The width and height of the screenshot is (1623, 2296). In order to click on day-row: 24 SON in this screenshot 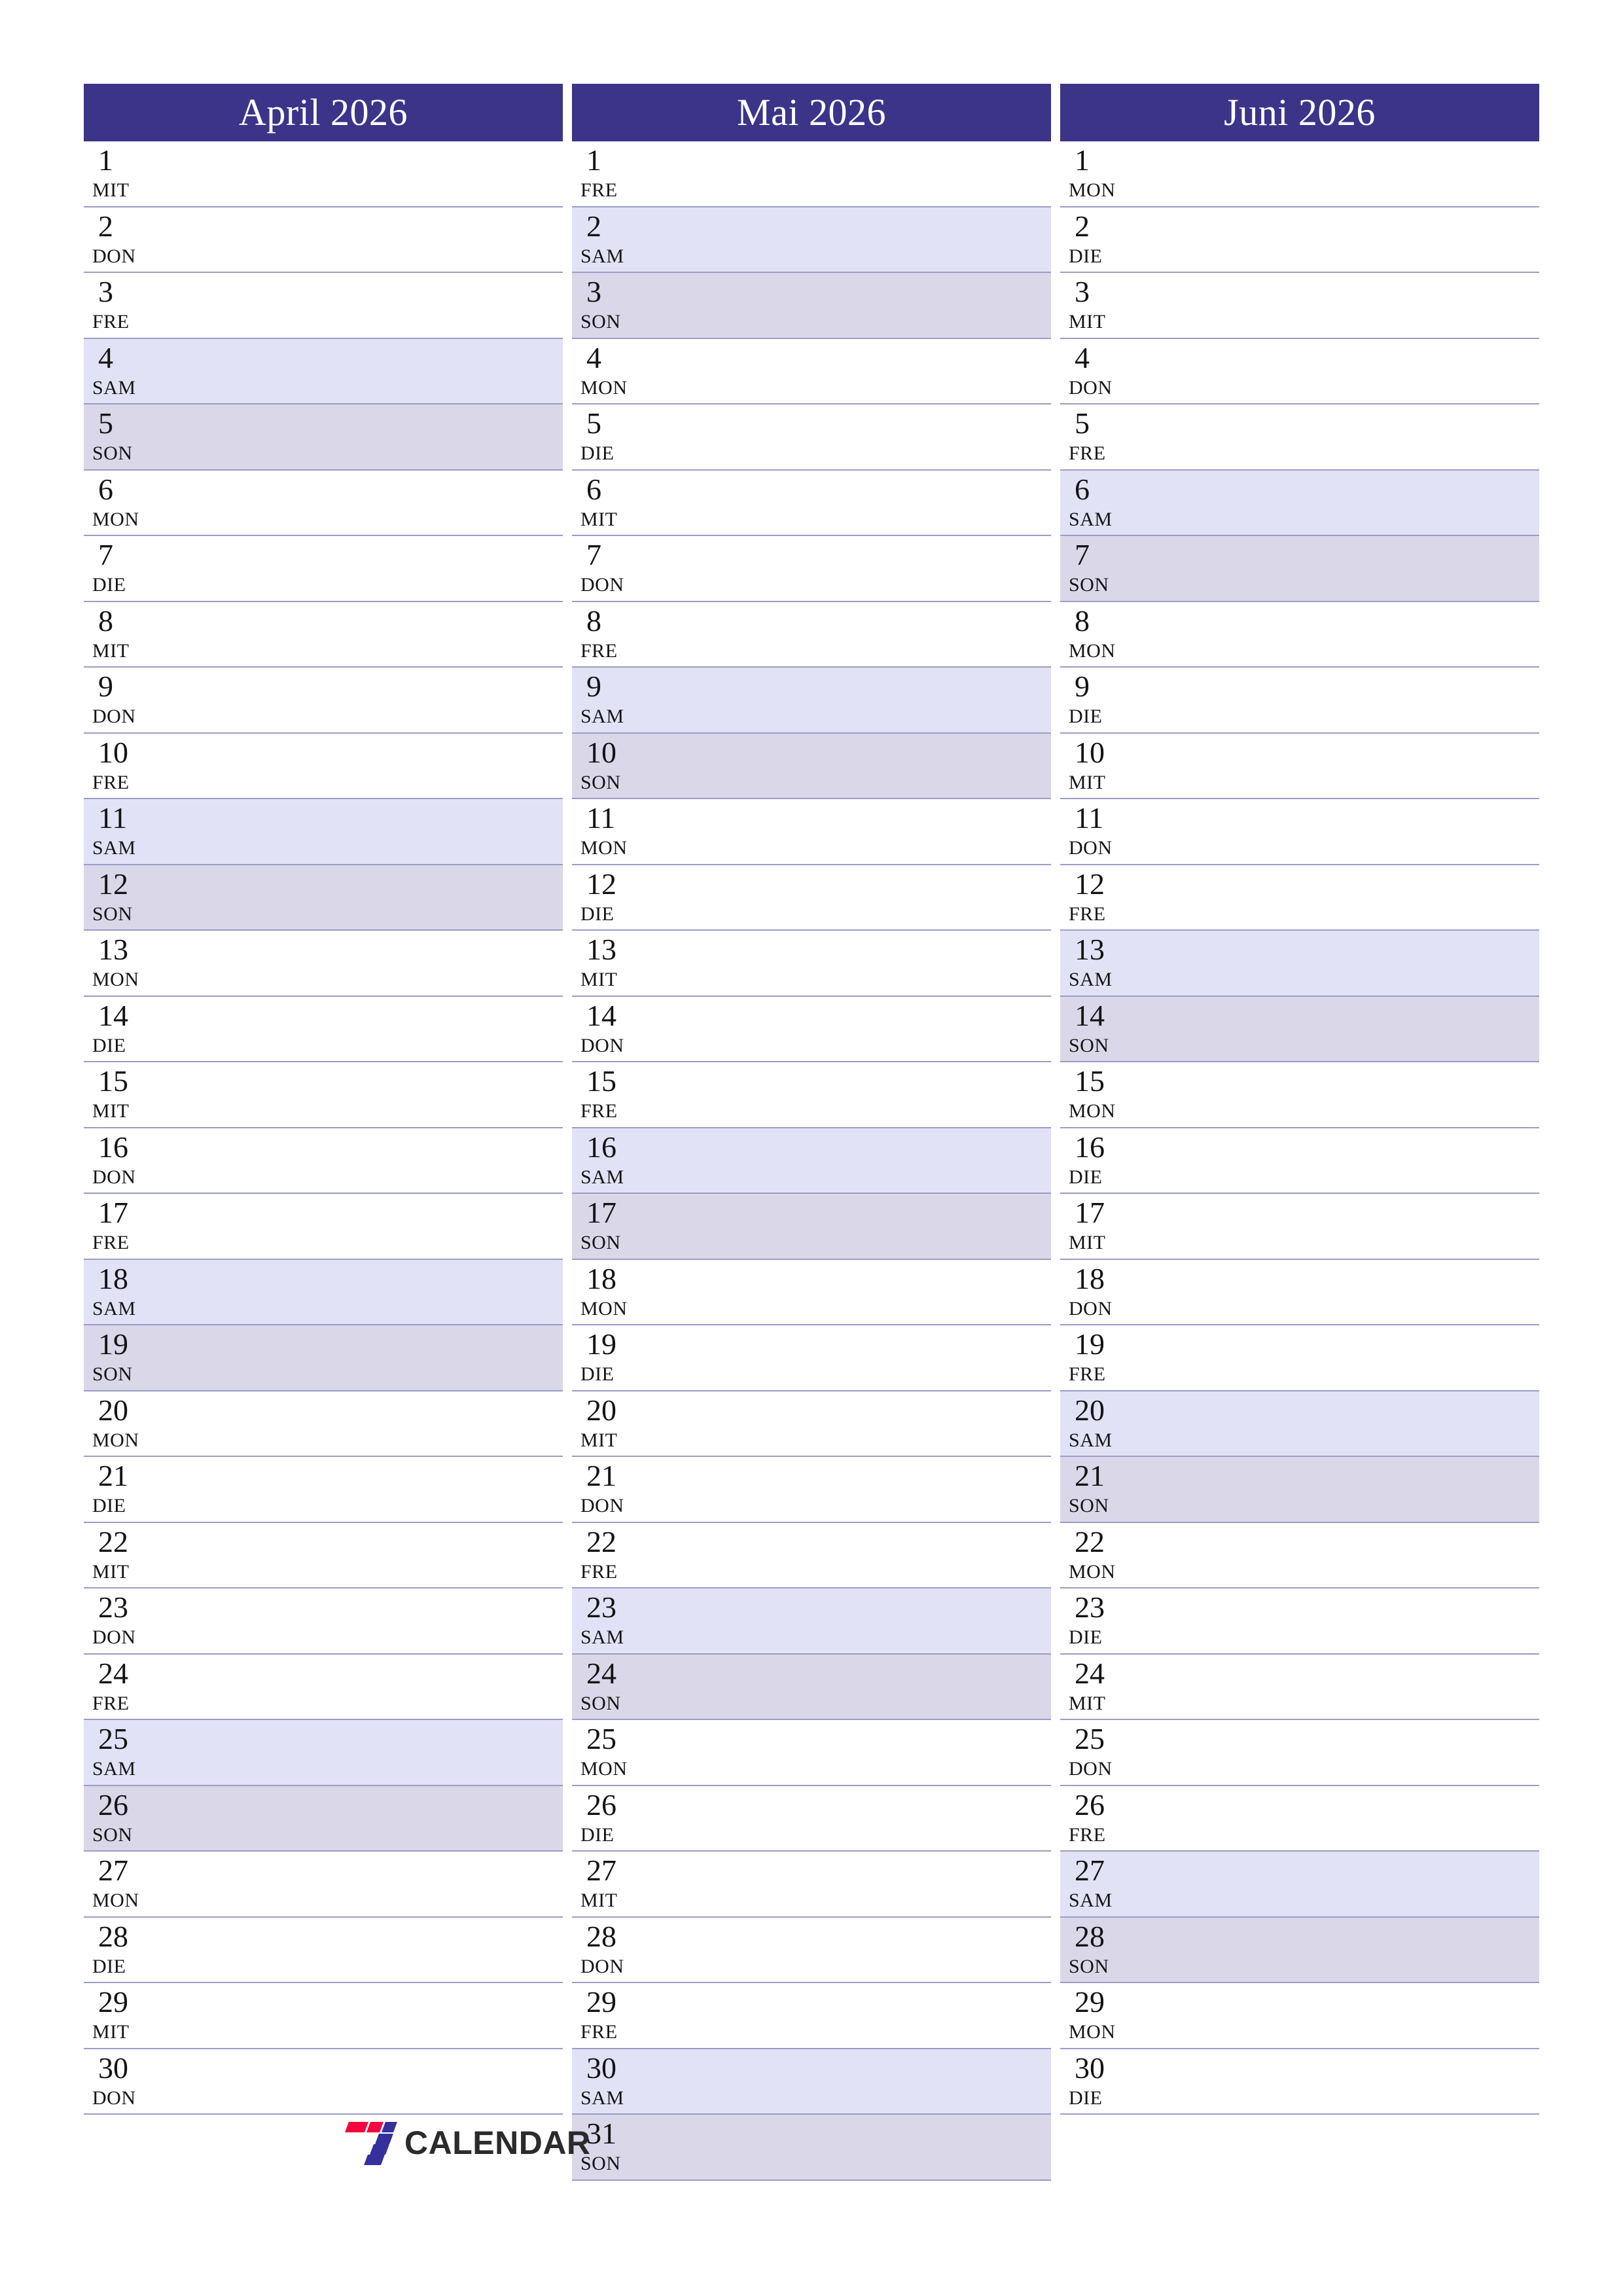, I will do `click(811, 1687)`.